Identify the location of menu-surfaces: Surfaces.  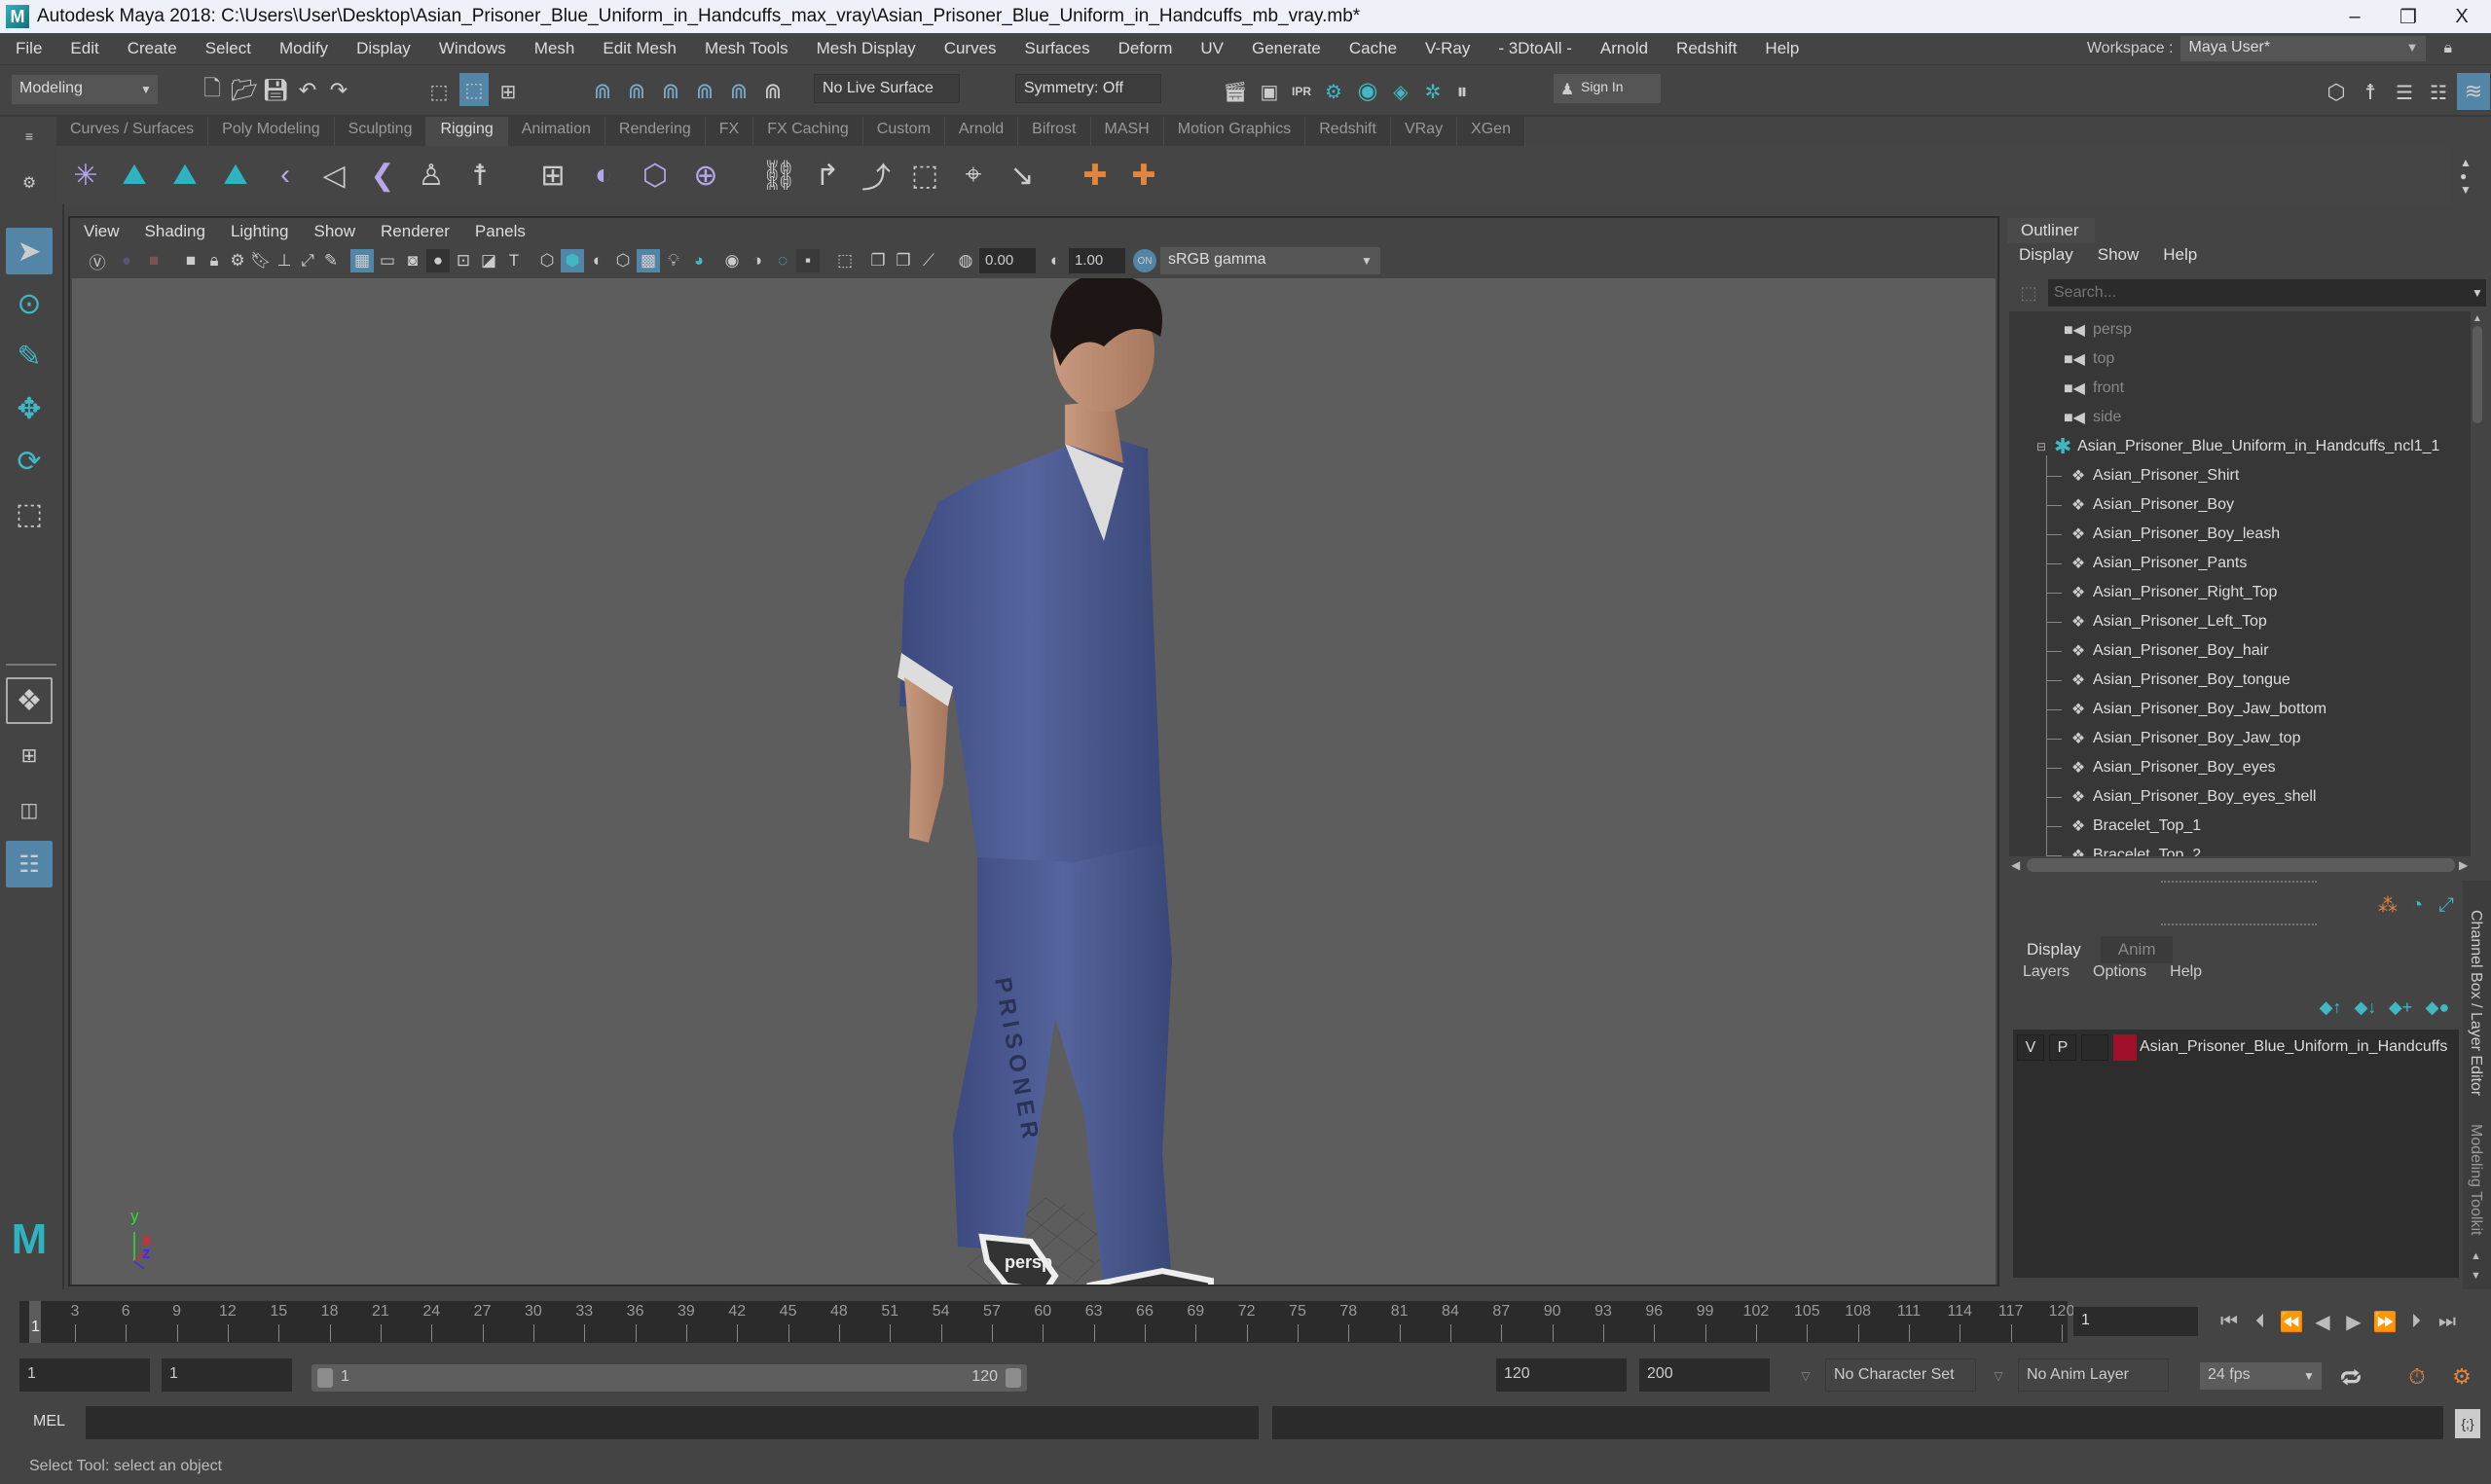
(1057, 49).